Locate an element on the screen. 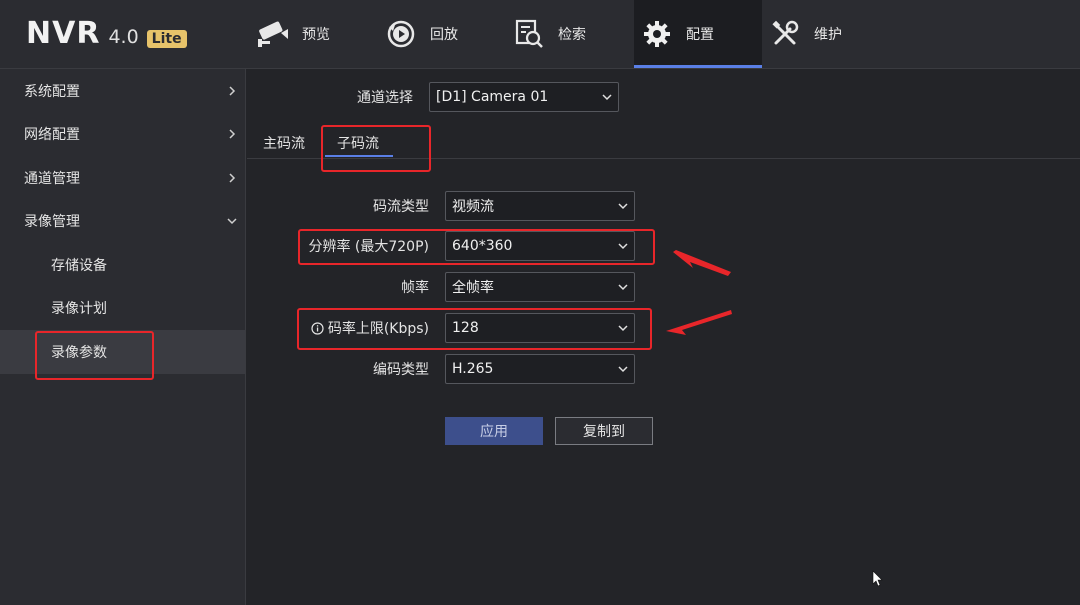 This screenshot has width=1080, height=605. sidebar-subitem-record-params: 录像参数 is located at coordinates (122, 352).